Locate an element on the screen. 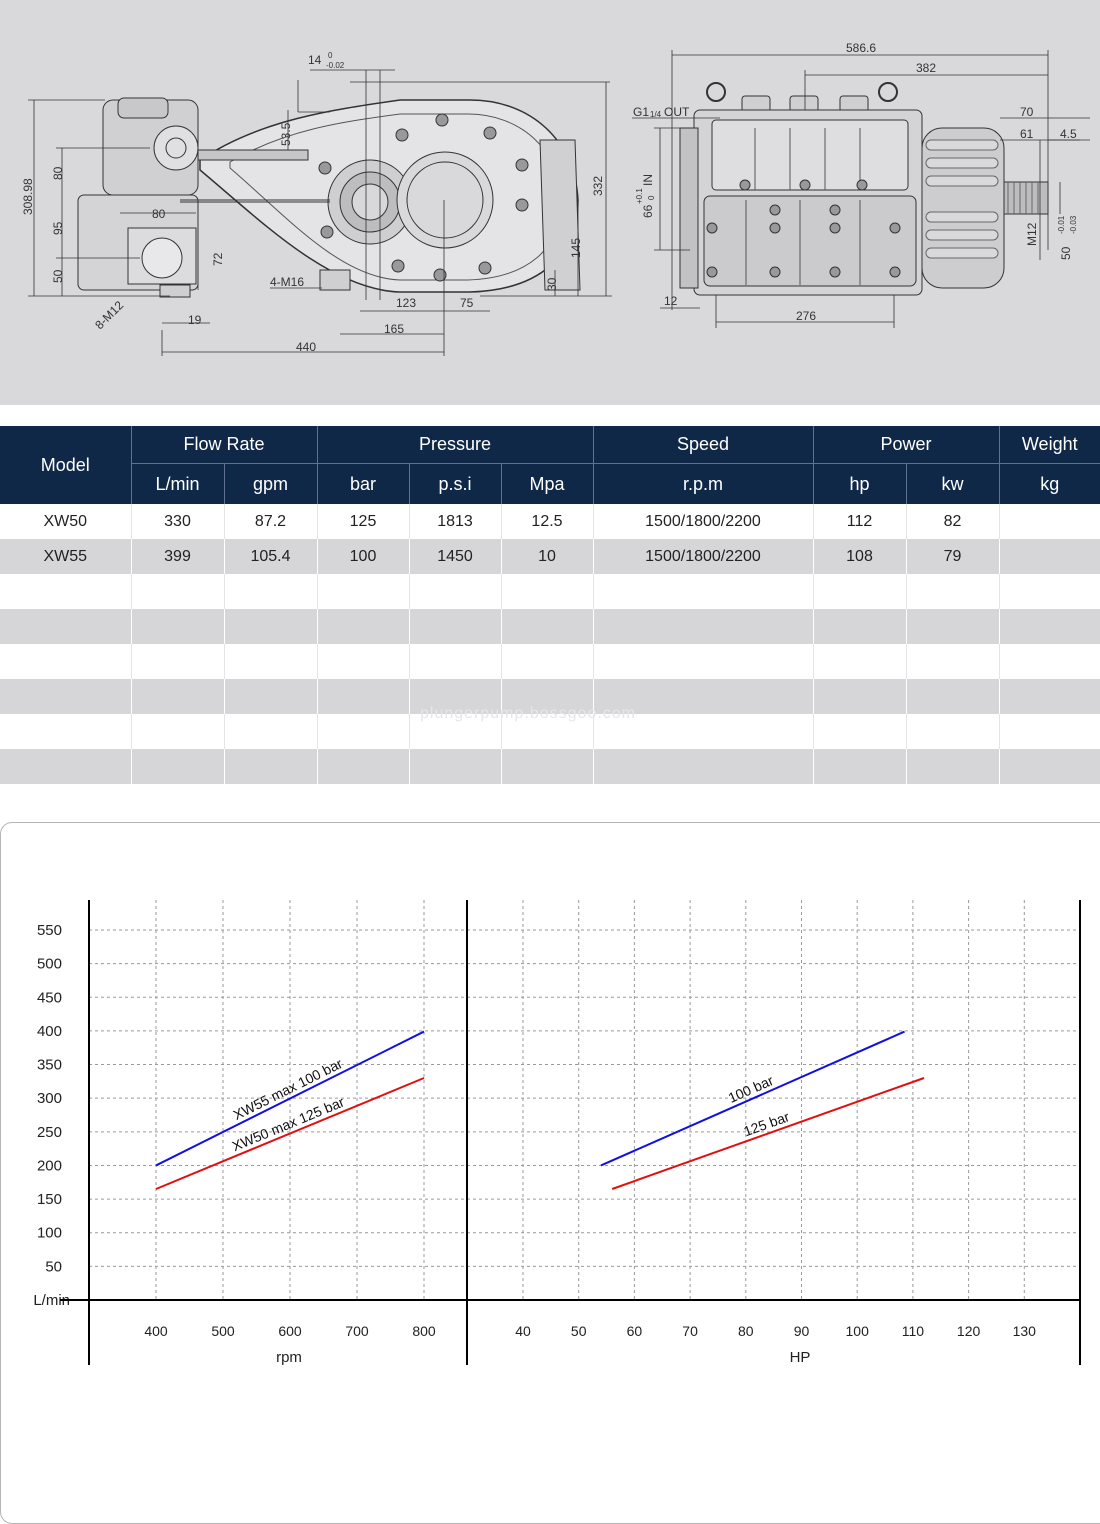 Image resolution: width=1100 pixels, height=1524 pixels. dim-14-lower: -0.02 is located at coordinates (335, 65).